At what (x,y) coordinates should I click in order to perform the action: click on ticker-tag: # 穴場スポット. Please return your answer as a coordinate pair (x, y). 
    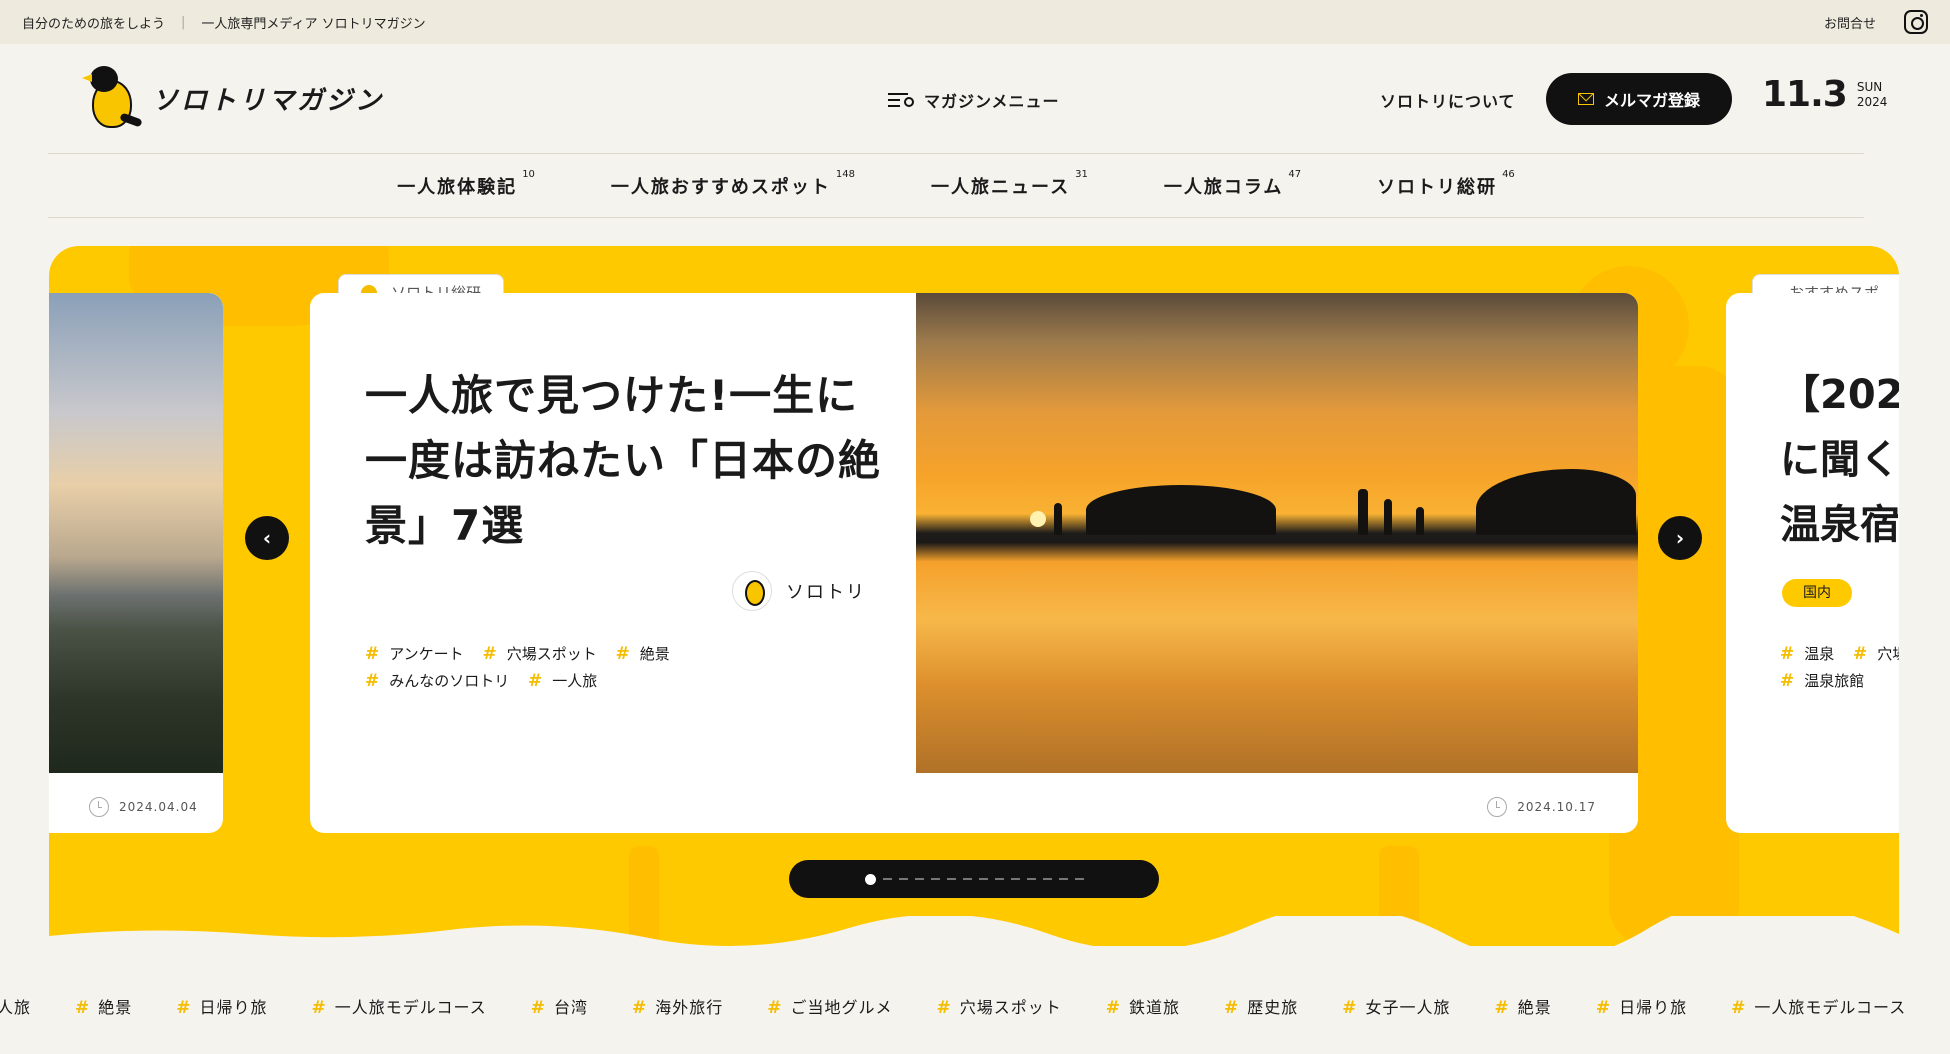
    Looking at the image, I should click on (1009, 1006).